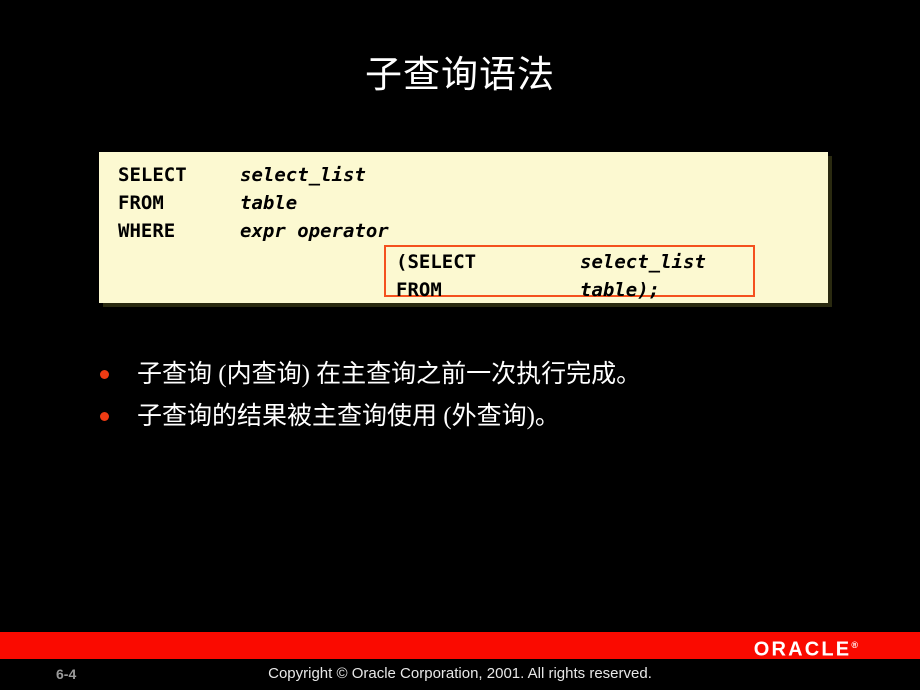 The width and height of the screenshot is (920, 690). I want to click on list-item: 子查询的结果被主查询使用 (外查询)。, so click(496, 421).